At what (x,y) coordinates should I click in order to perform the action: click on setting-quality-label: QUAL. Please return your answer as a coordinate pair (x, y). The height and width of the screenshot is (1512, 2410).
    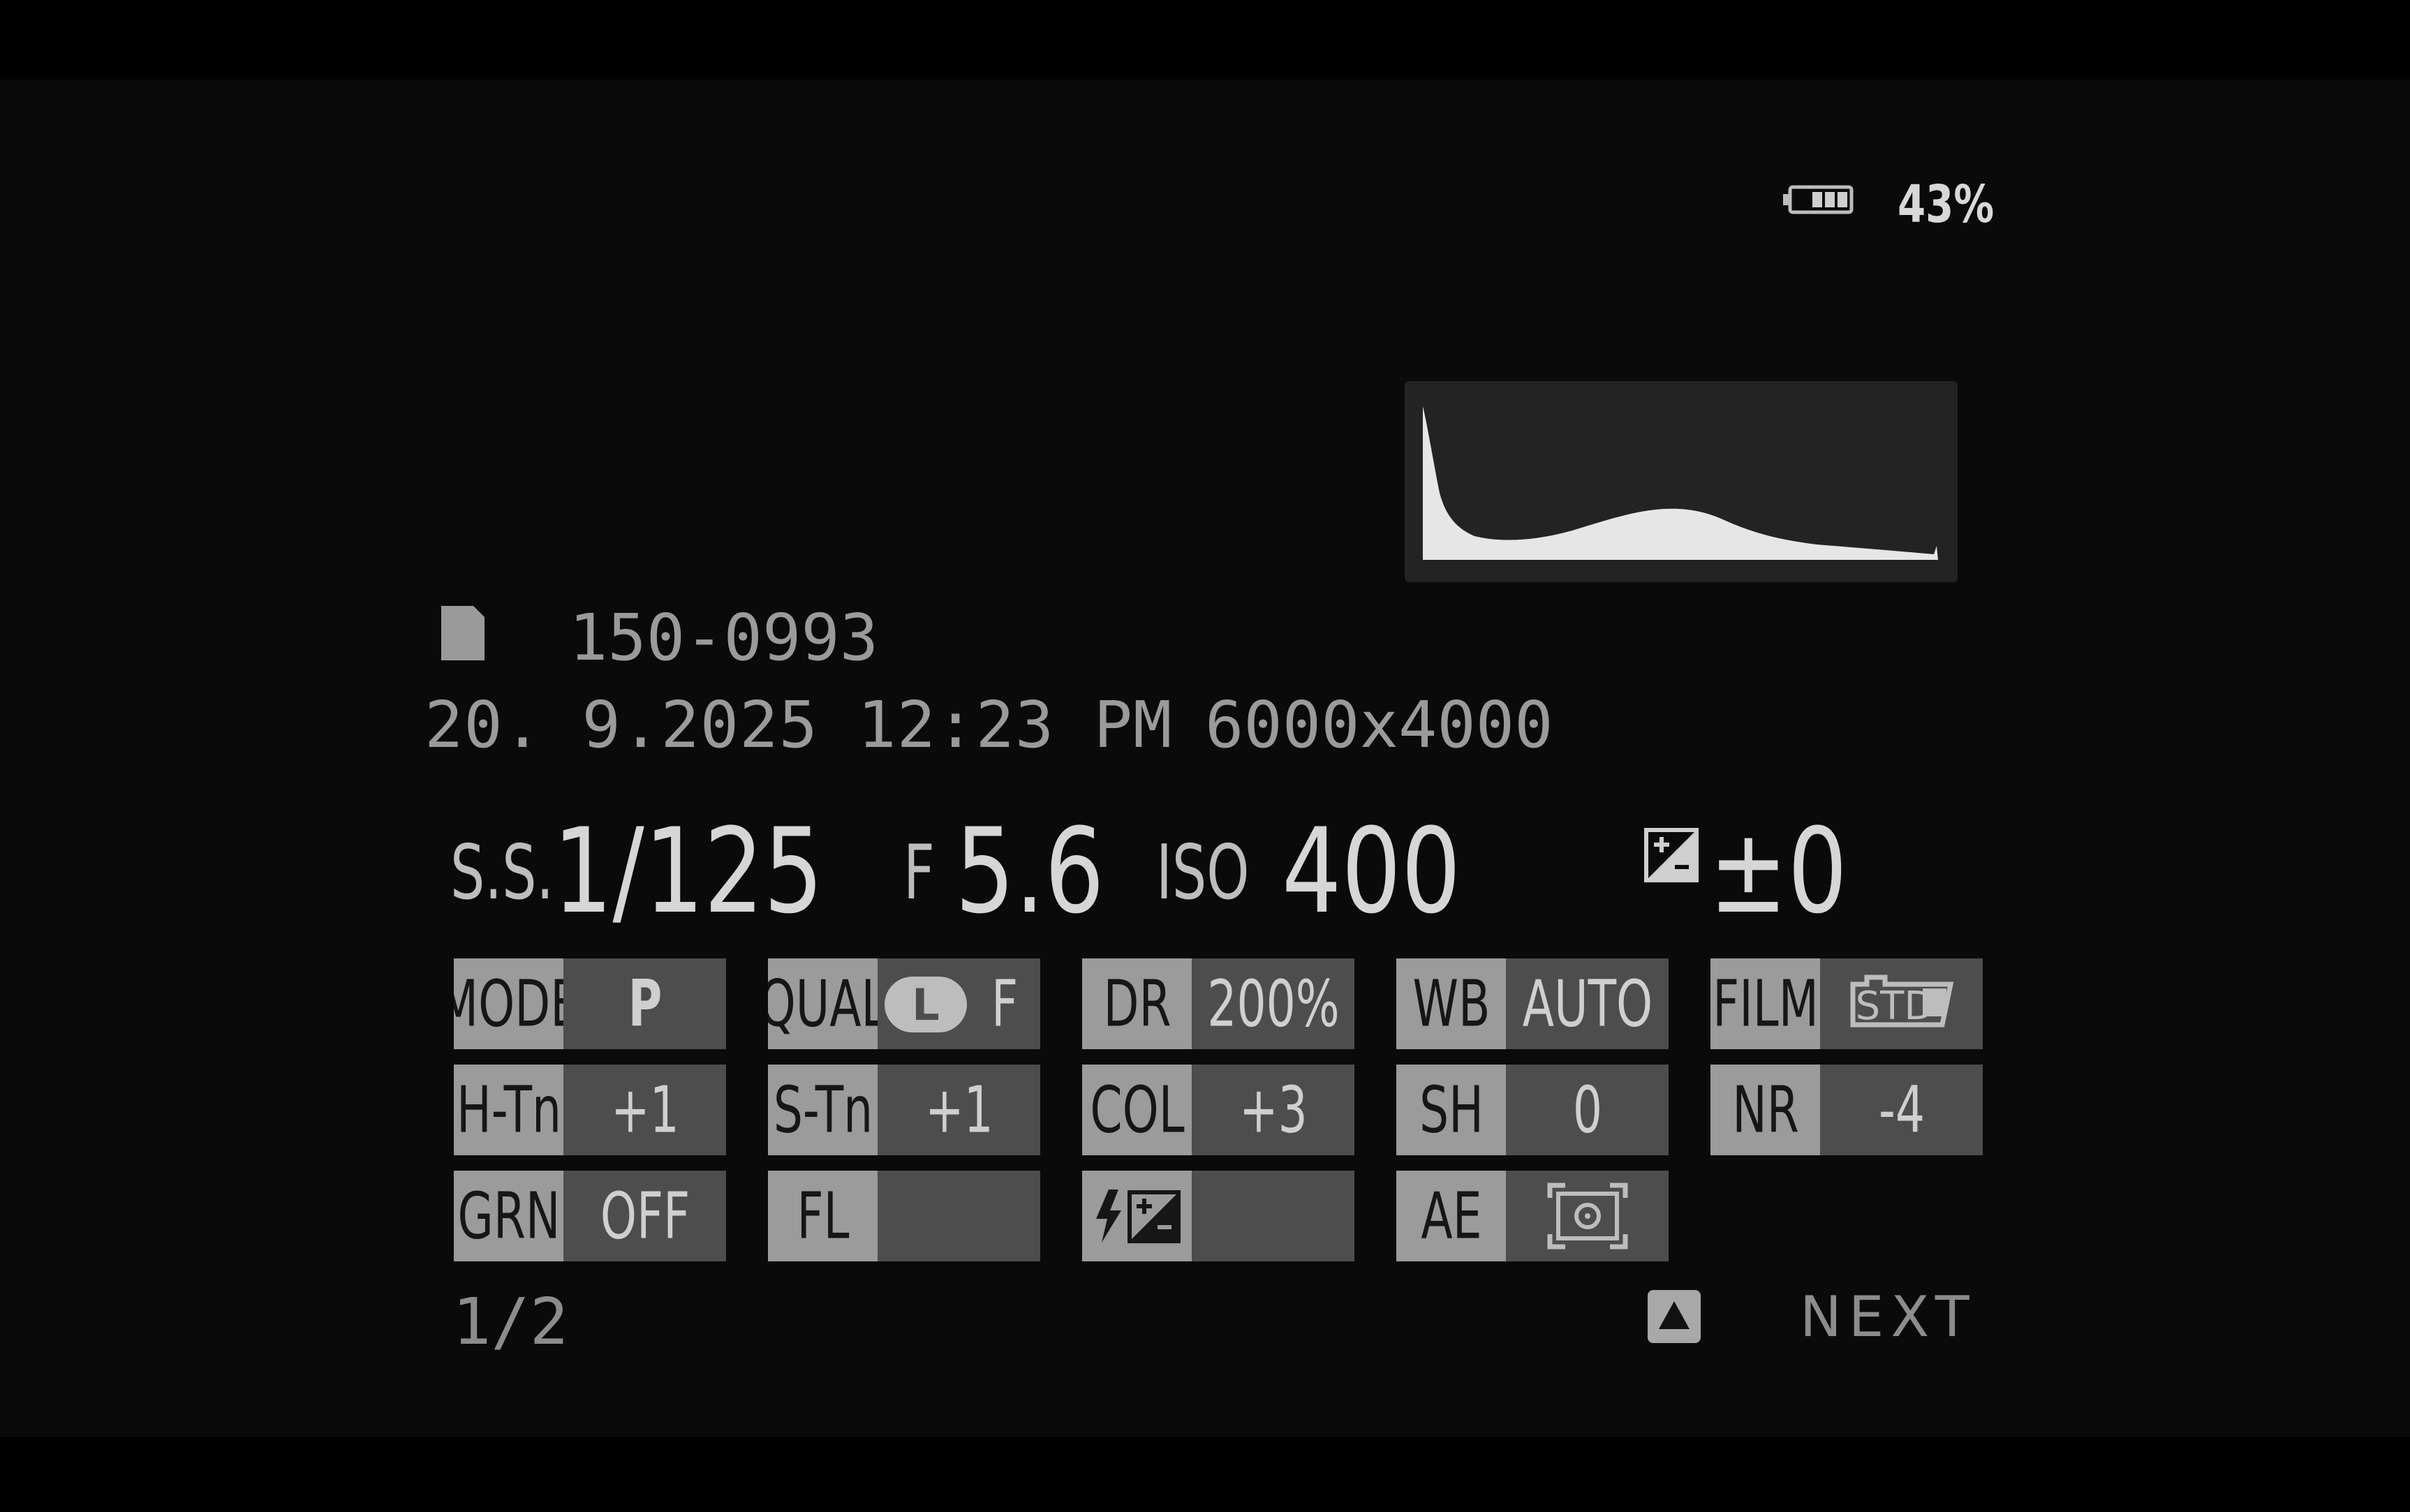
    Looking at the image, I should click on (823, 1004).